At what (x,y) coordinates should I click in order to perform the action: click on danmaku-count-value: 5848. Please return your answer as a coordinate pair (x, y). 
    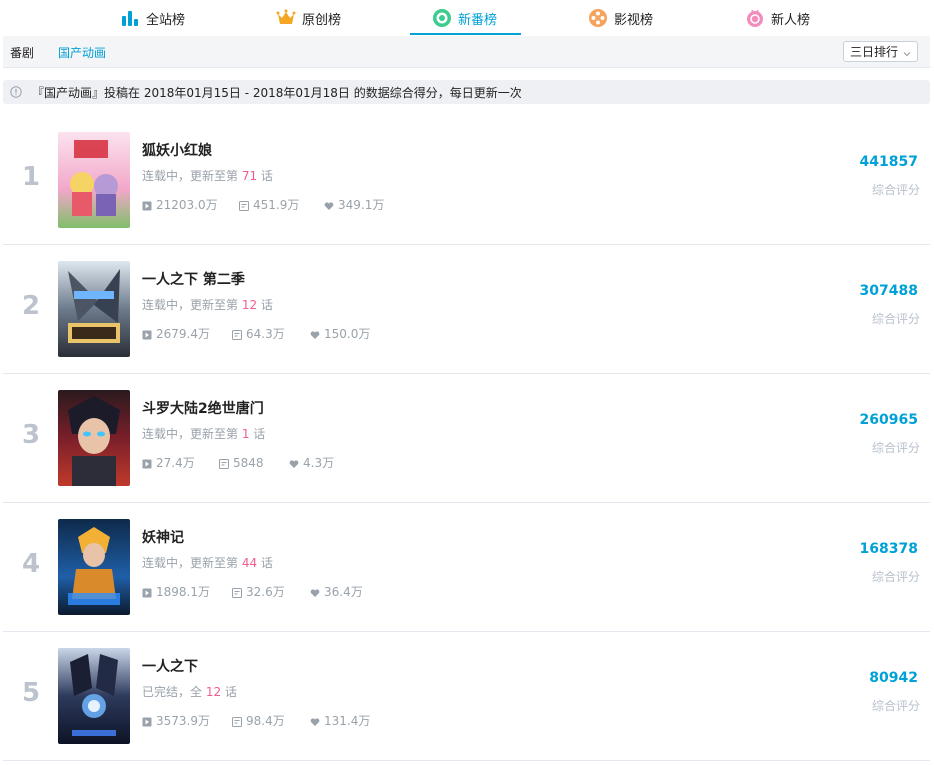
    Looking at the image, I should click on (248, 462).